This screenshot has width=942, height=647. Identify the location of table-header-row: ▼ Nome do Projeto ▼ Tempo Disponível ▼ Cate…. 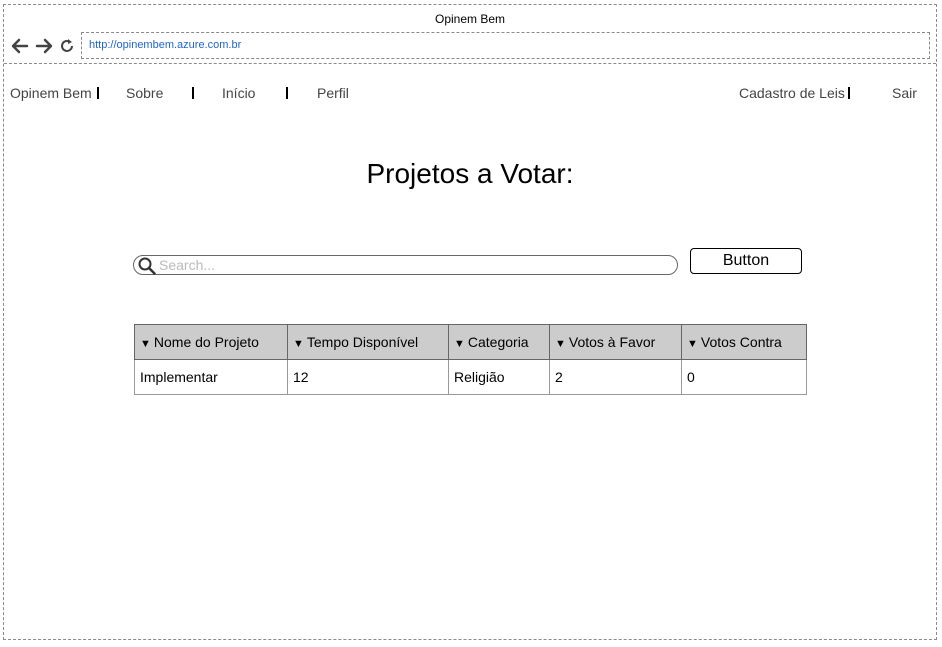
(470, 342).